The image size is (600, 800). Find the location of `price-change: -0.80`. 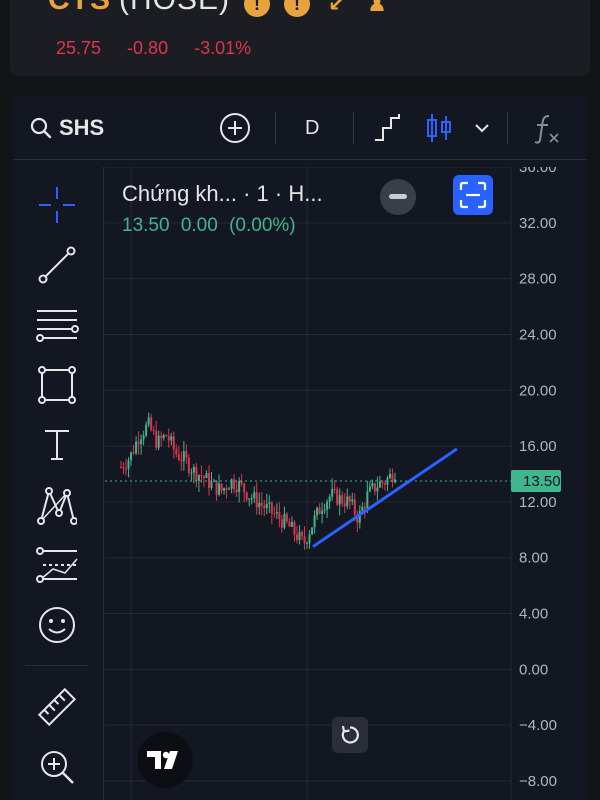

price-change: -0.80 is located at coordinates (148, 48).